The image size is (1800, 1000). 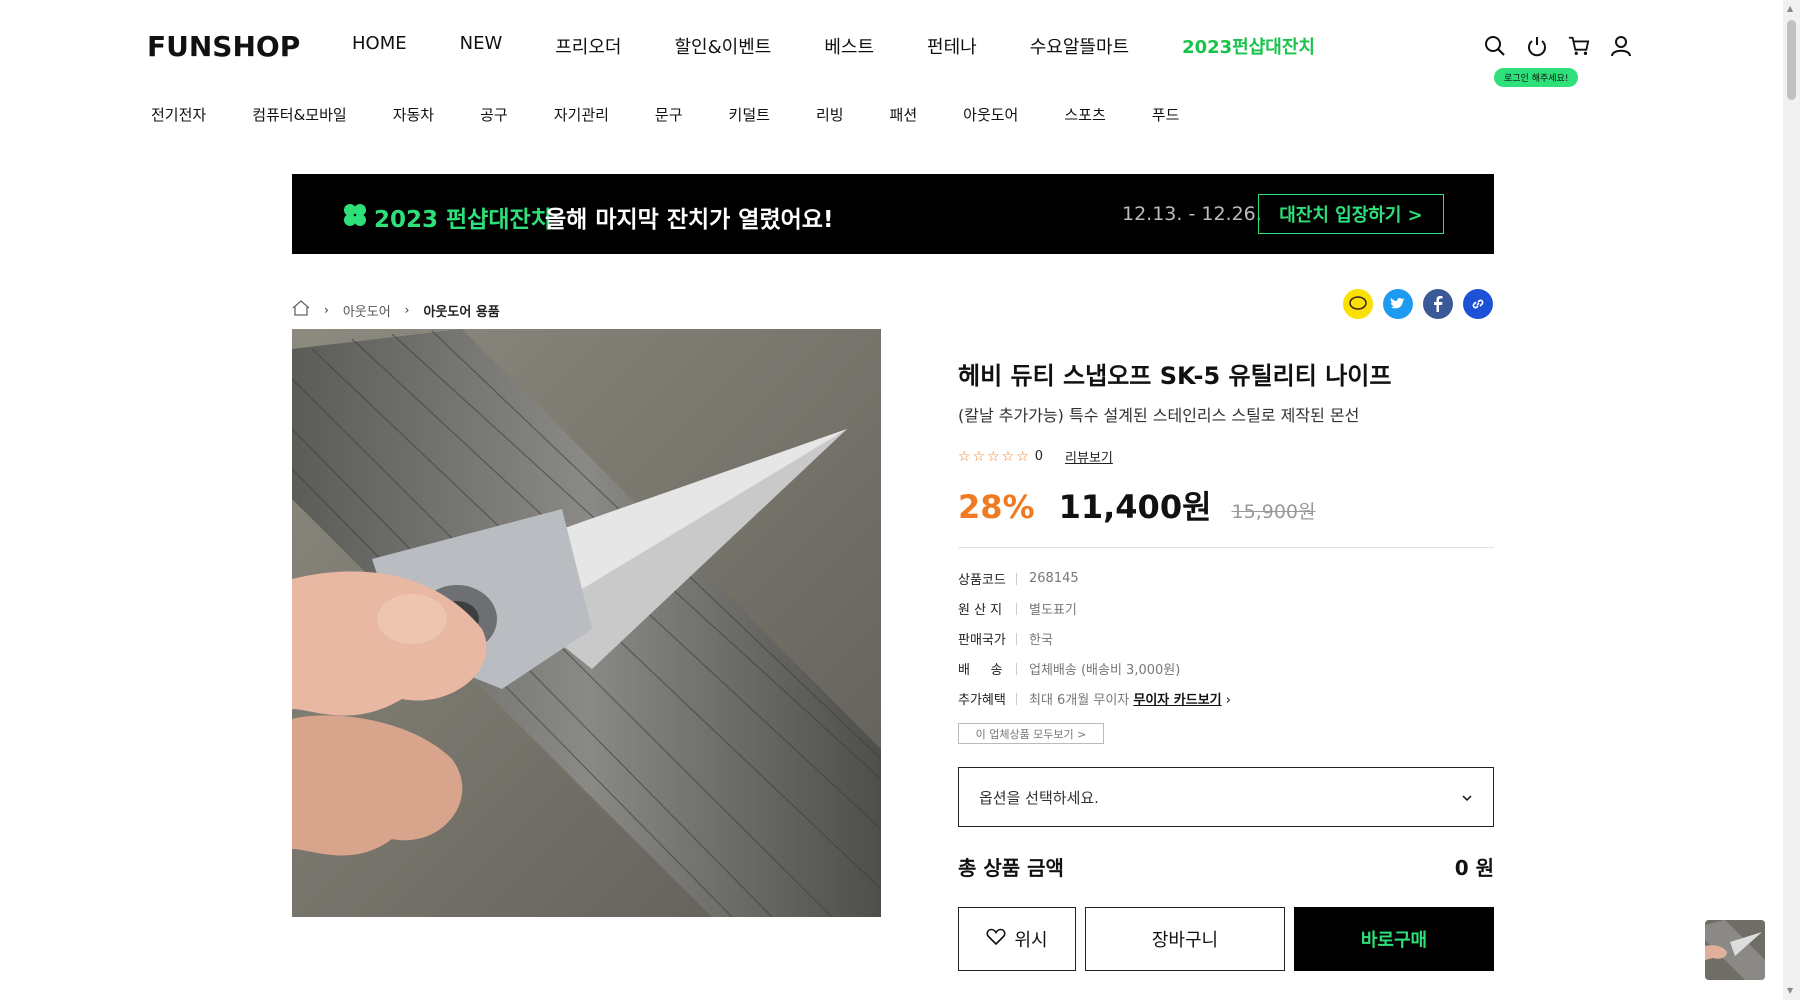 What do you see at coordinates (1474, 868) in the screenshot?
I see `total-value: 0 원` at bounding box center [1474, 868].